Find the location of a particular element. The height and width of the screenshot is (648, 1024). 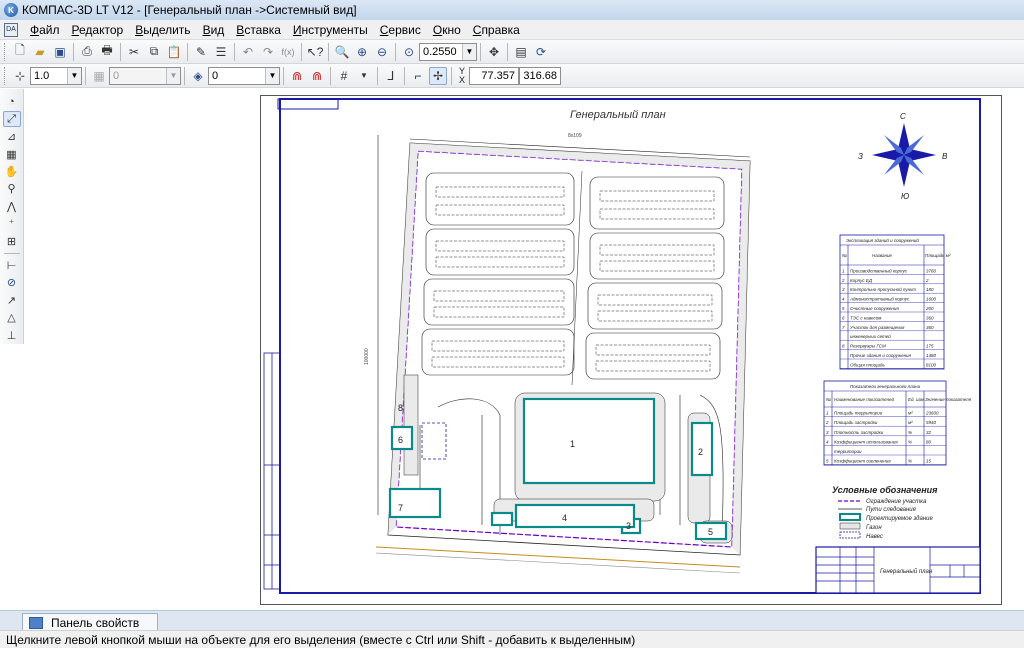

ortho-icon: ⌐ is located at coordinates (418, 76).